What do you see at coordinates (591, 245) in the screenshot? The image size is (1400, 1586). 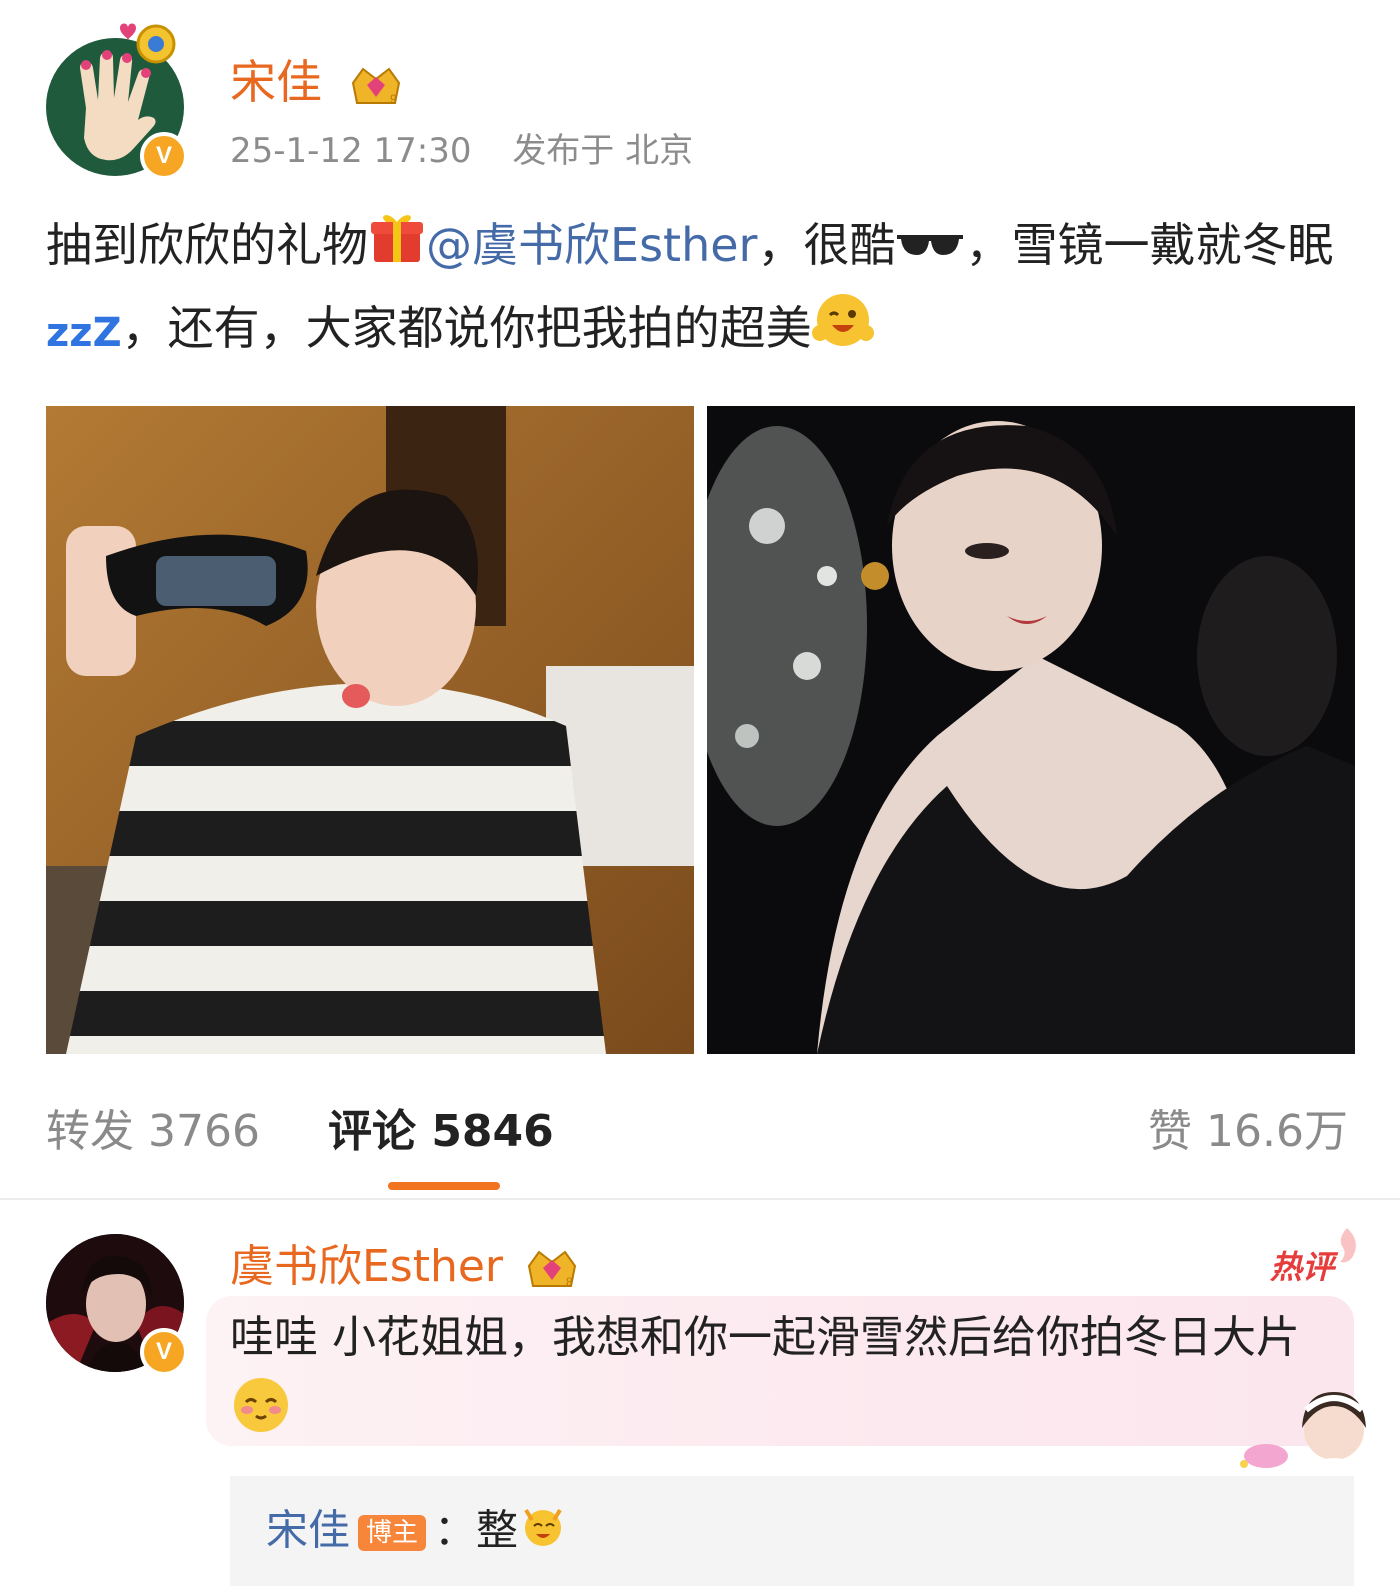 I see `mention-link: @虞书欣Esther` at bounding box center [591, 245].